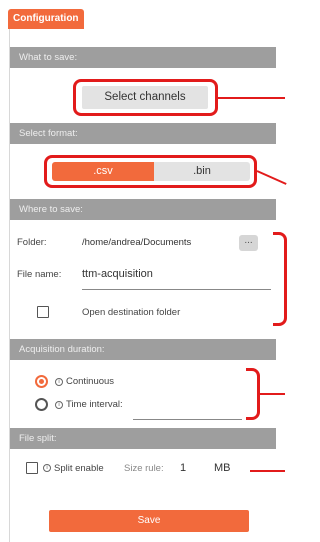 This screenshot has height=542, width=320. What do you see at coordinates (222, 468) in the screenshot?
I see `size-unit-select: MB` at bounding box center [222, 468].